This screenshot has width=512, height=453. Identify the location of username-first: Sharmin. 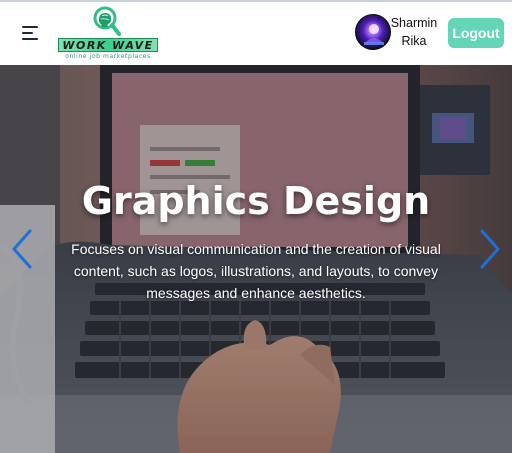
(414, 23).